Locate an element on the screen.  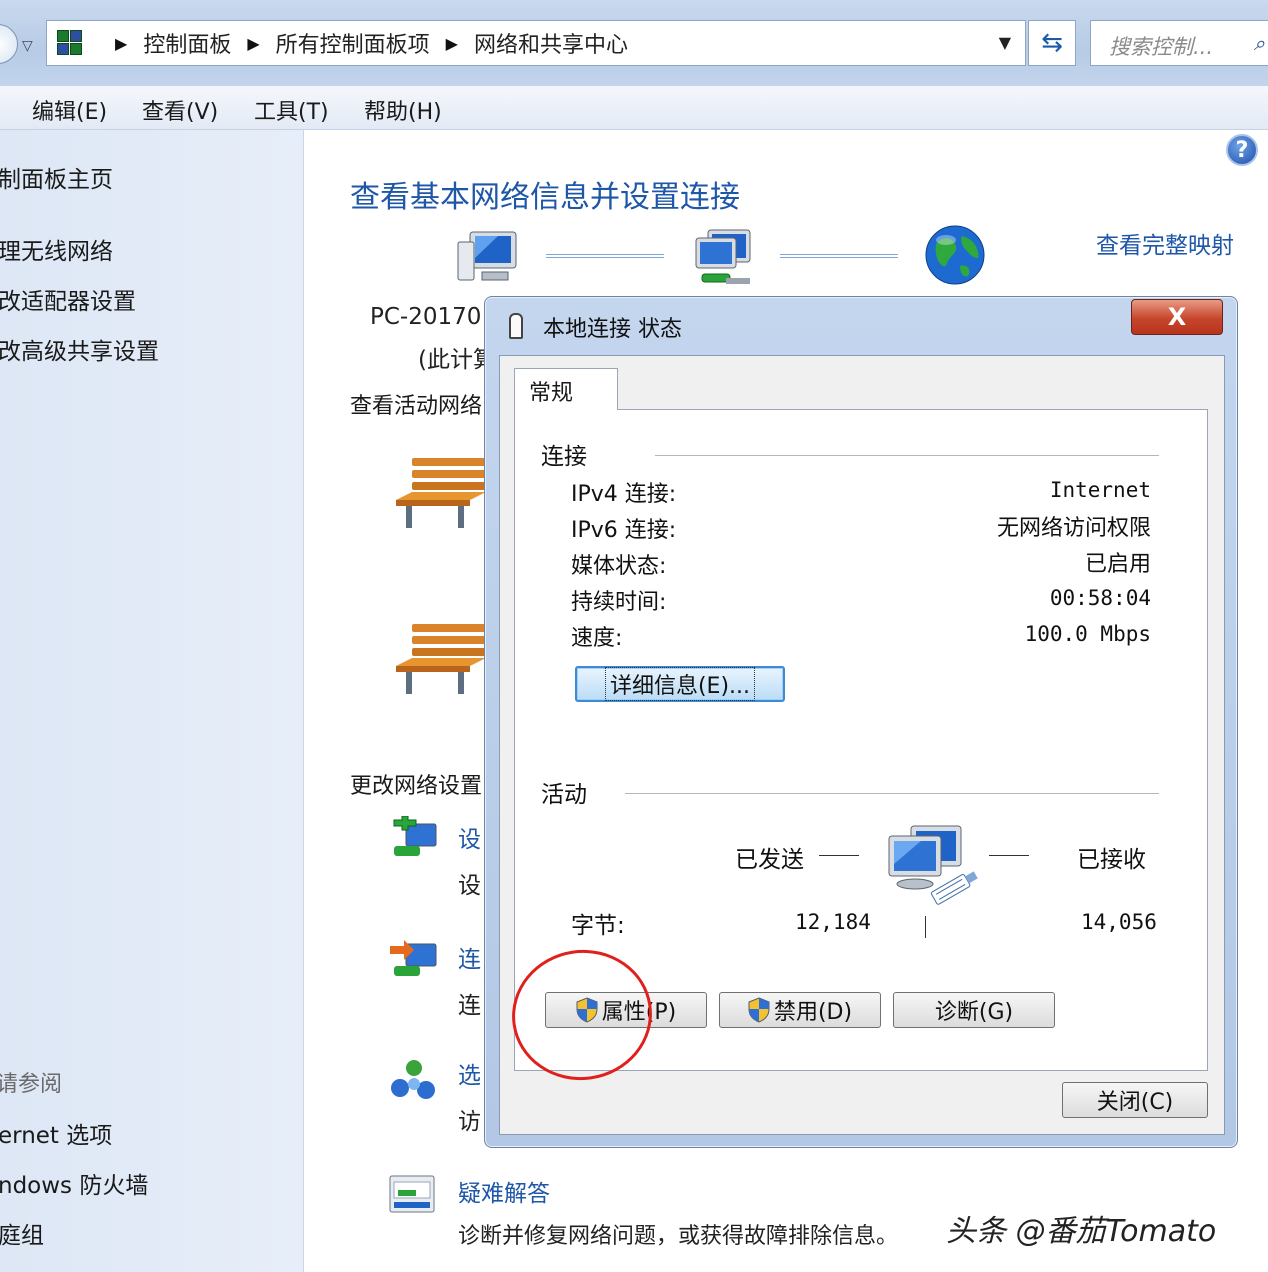
bytes-label: 字节: is located at coordinates (598, 926).